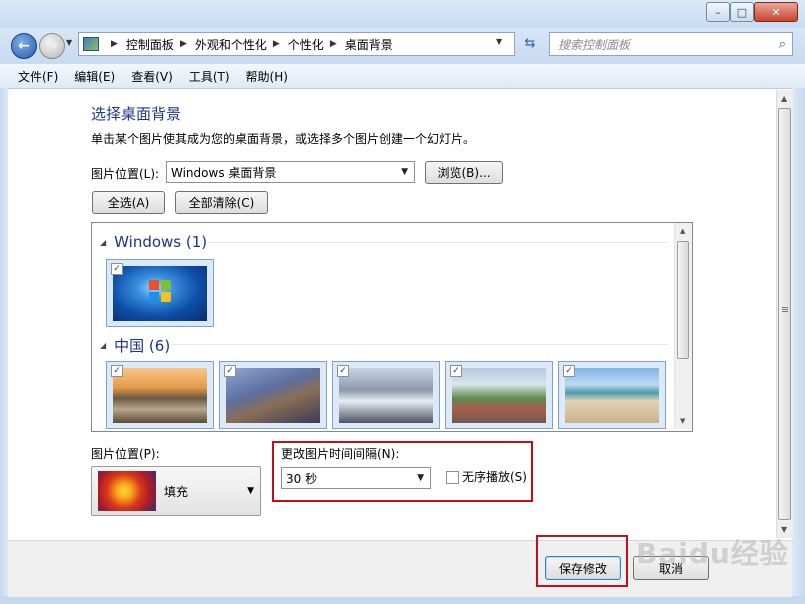 The width and height of the screenshot is (805, 604). I want to click on window-left-border, so click(4, 346).